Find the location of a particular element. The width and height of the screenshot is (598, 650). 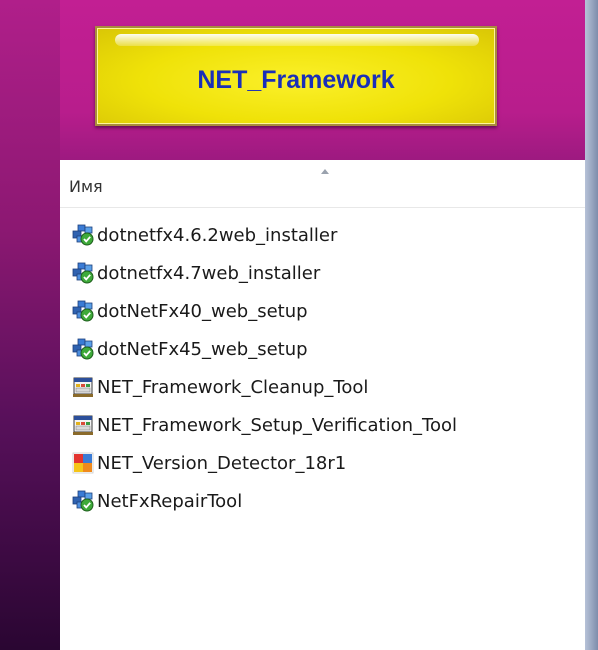

banner-title: NET_Framework is located at coordinates (296, 79).